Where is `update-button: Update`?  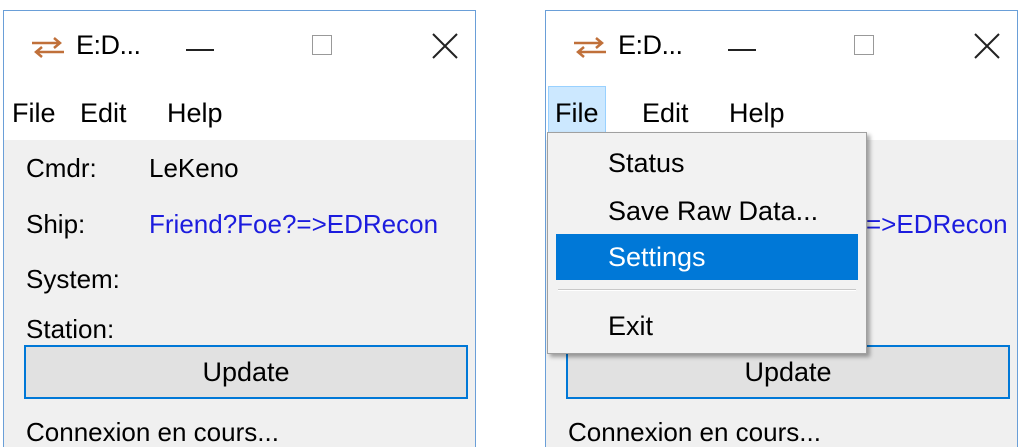
update-button: Update is located at coordinates (246, 372).